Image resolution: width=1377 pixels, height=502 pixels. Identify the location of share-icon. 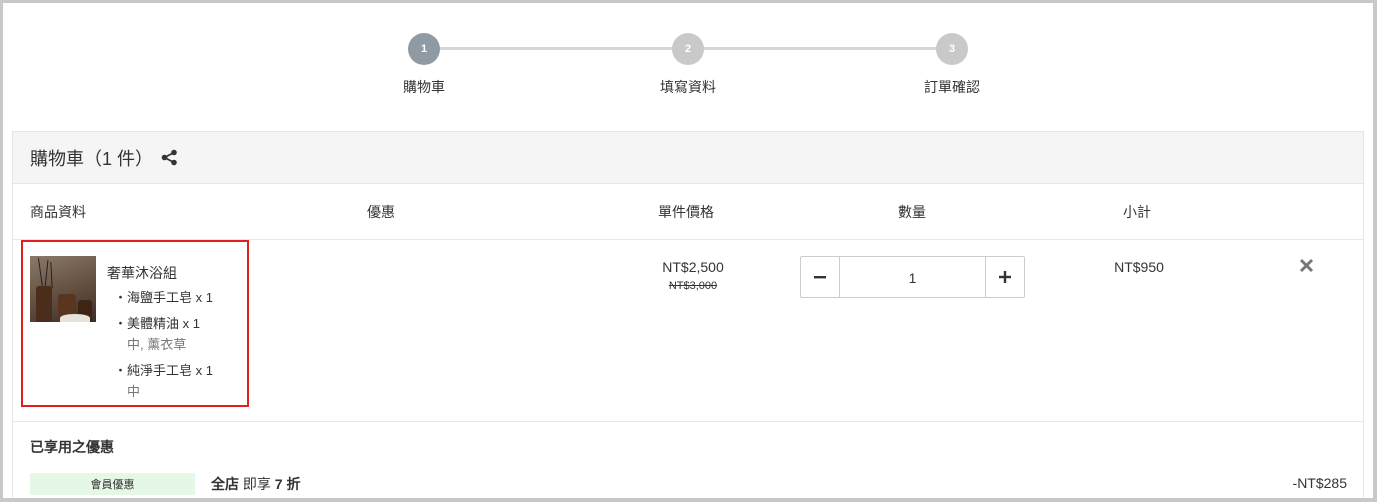
(169, 157).